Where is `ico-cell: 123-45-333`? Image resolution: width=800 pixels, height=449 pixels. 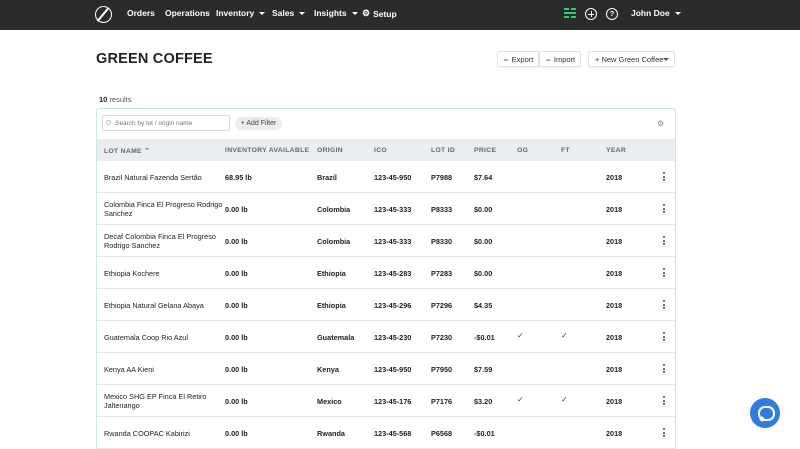 ico-cell: 123-45-333 is located at coordinates (393, 241).